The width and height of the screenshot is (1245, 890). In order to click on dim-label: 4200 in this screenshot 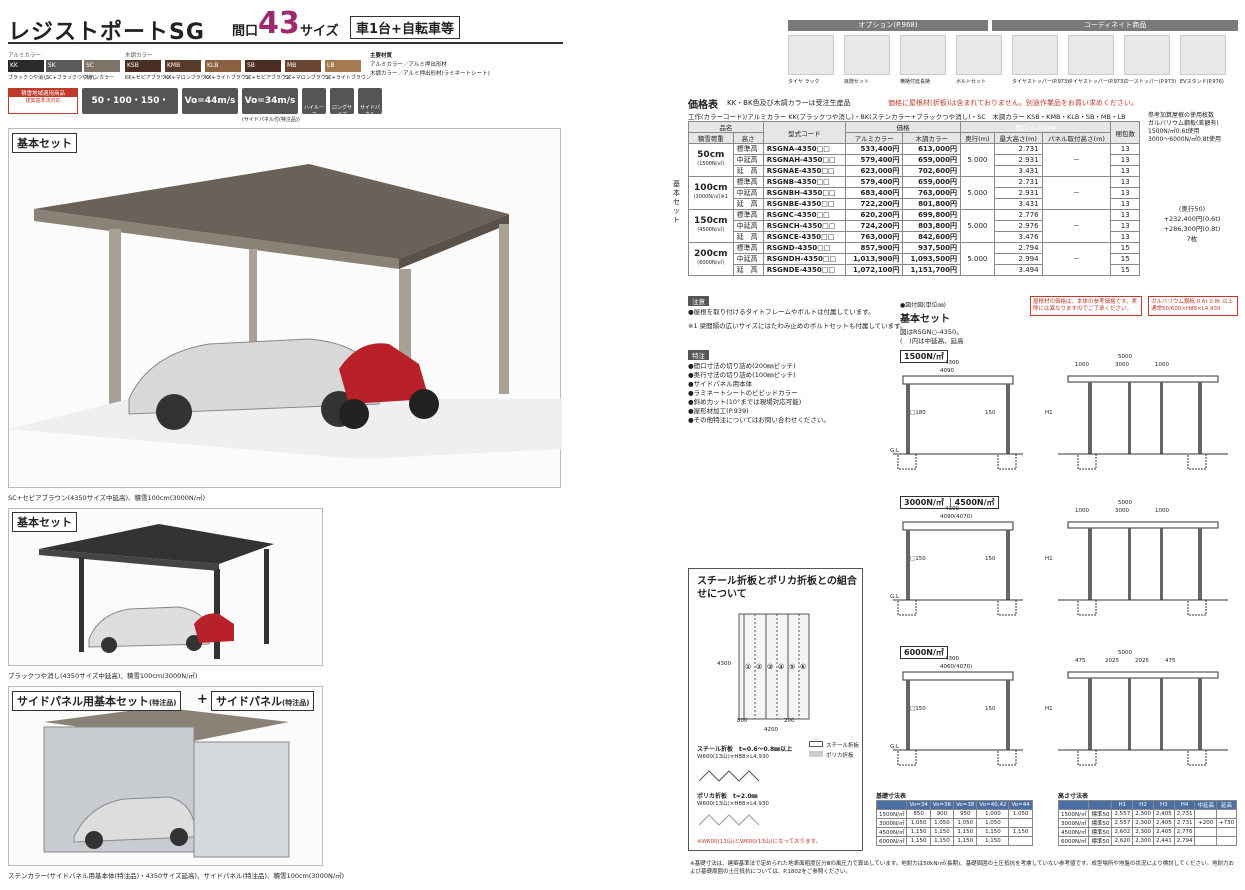, I will do `click(771, 730)`.